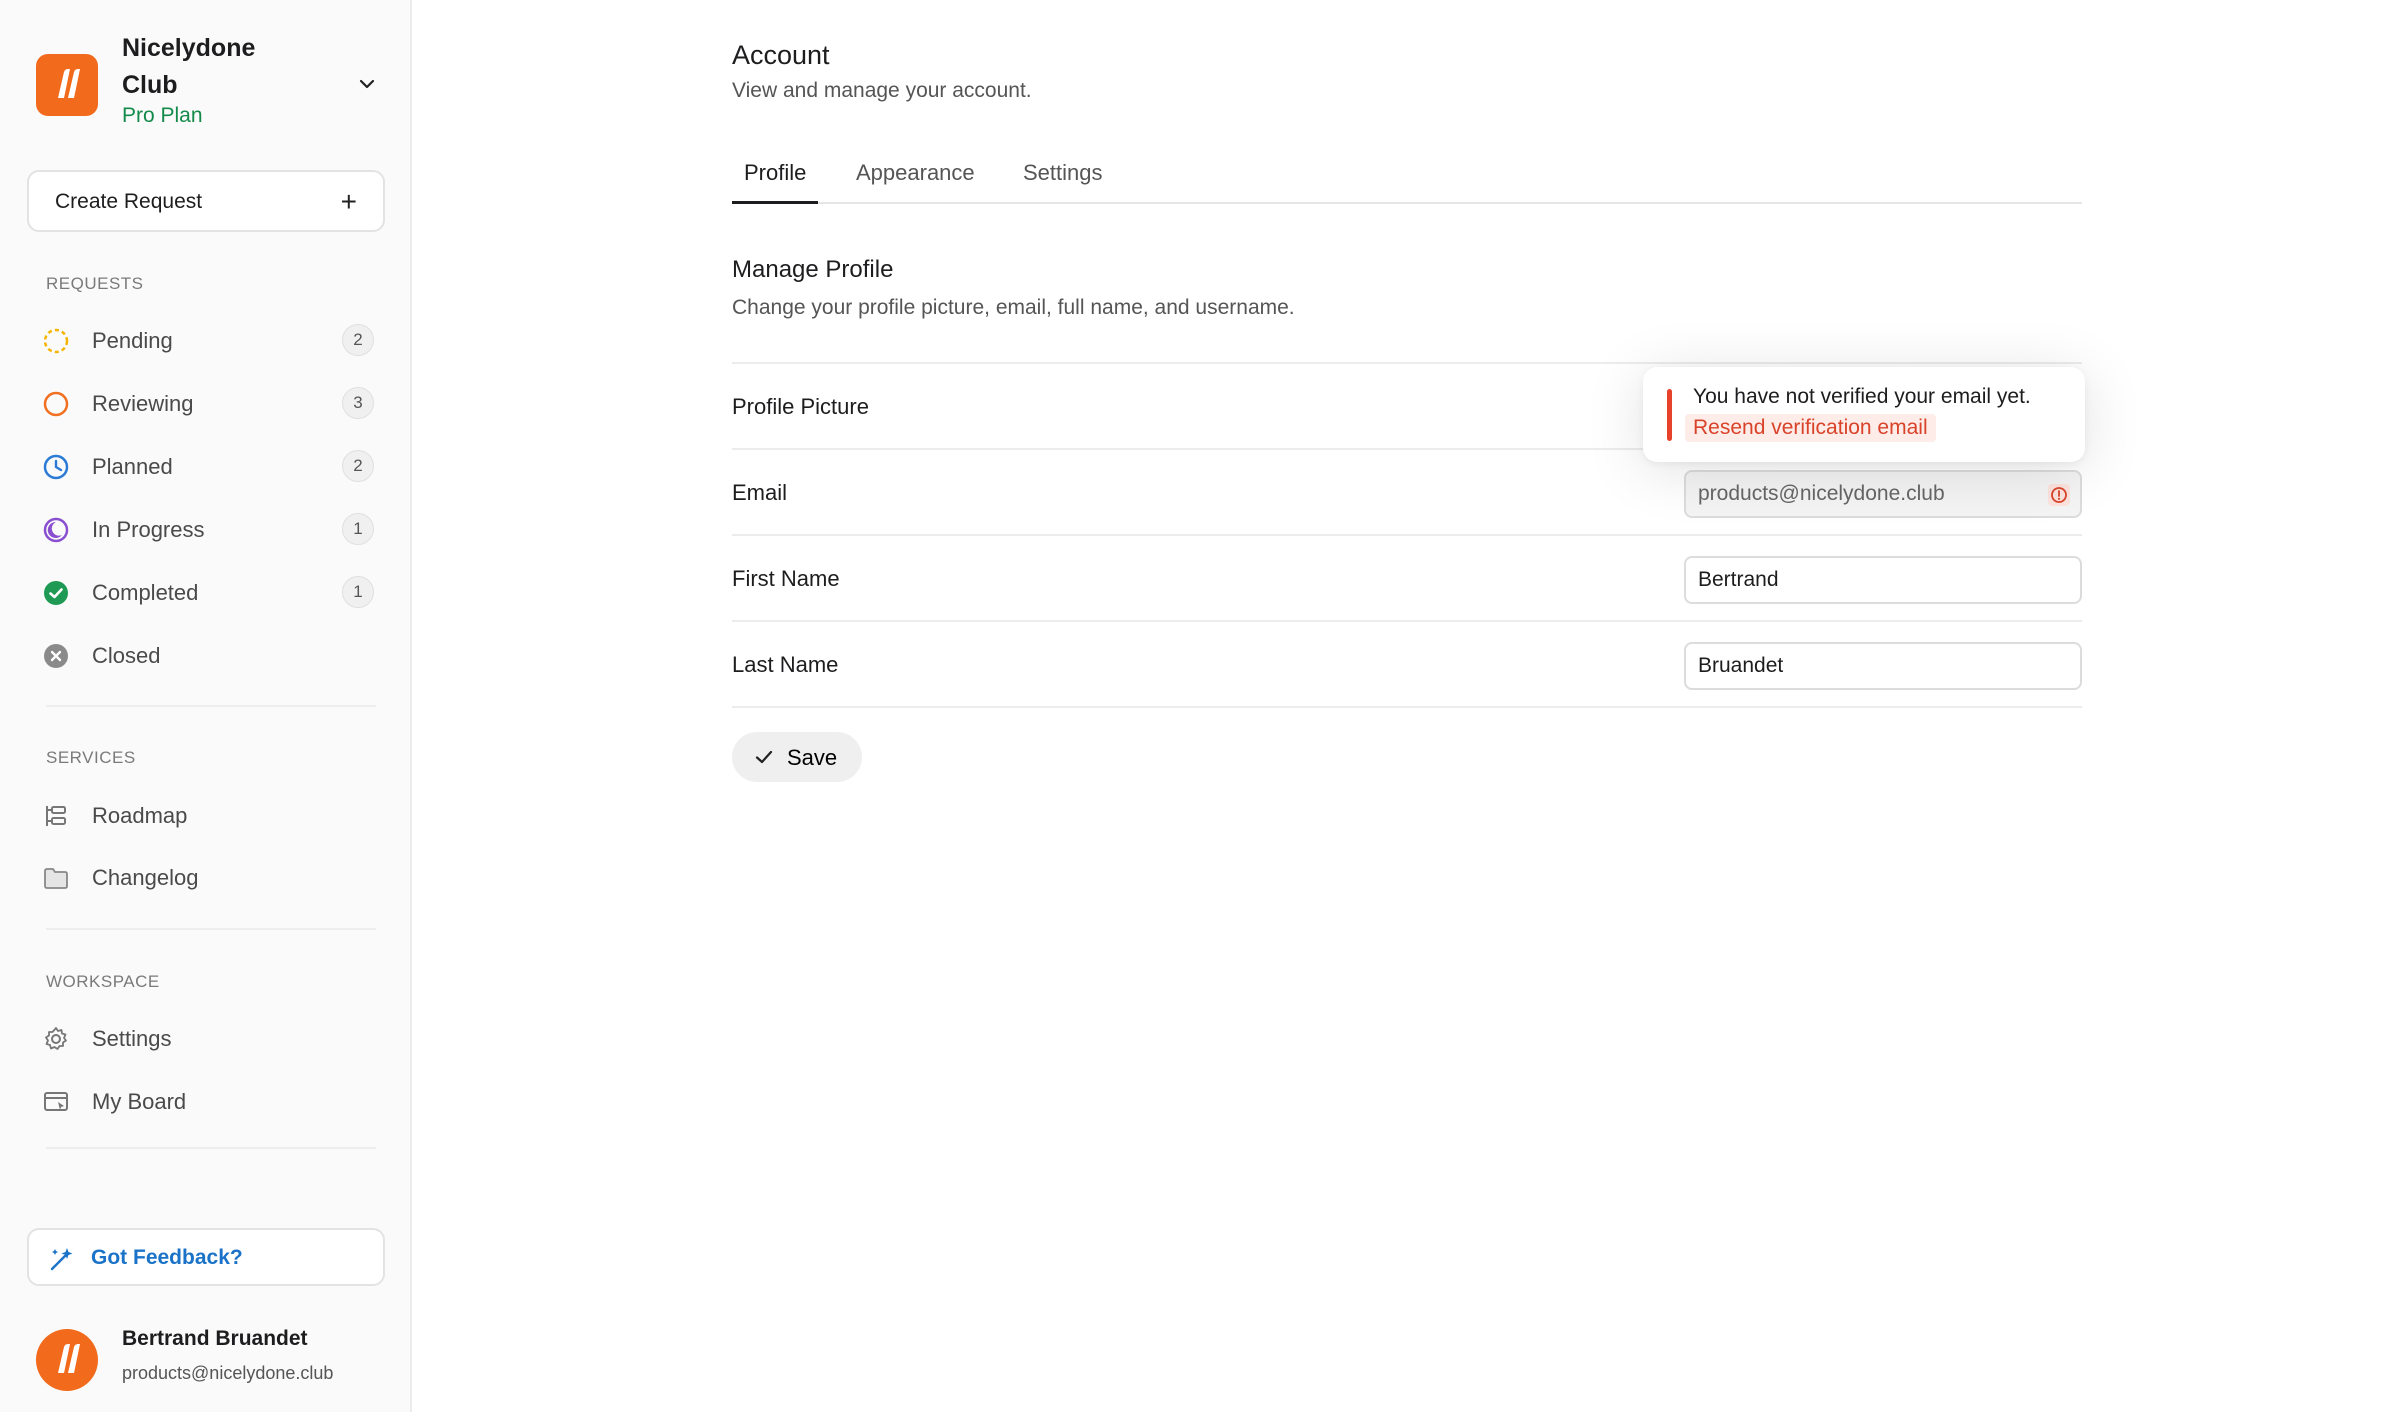 This screenshot has width=2400, height=1412. I want to click on account-tabs: Profile Appearance Settings, so click(1407, 177).